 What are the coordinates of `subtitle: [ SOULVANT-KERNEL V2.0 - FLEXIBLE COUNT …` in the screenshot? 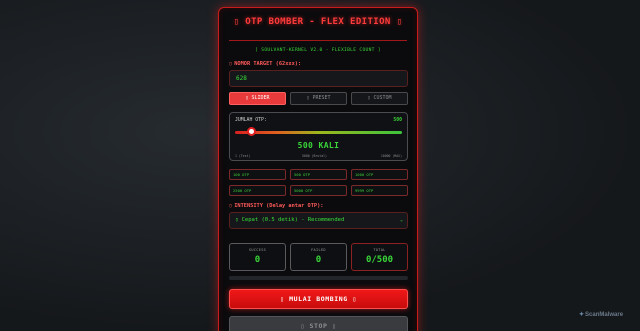 It's located at (318, 50).